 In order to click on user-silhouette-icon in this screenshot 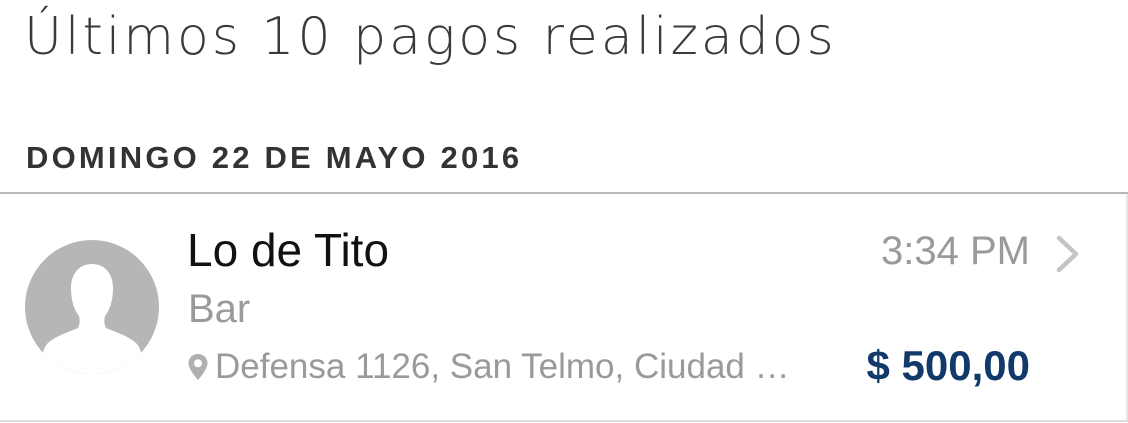, I will do `click(92, 307)`.